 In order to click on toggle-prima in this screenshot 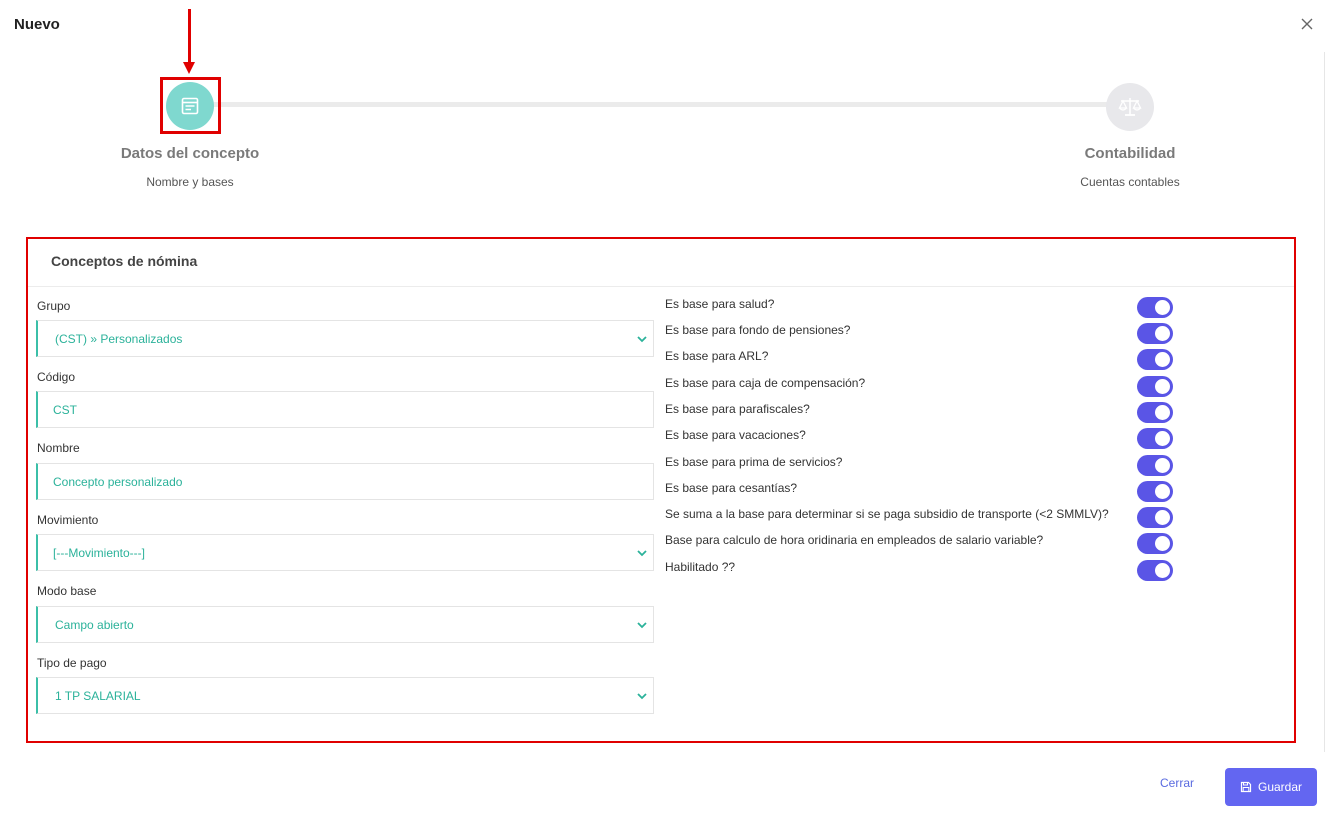, I will do `click(1155, 465)`.